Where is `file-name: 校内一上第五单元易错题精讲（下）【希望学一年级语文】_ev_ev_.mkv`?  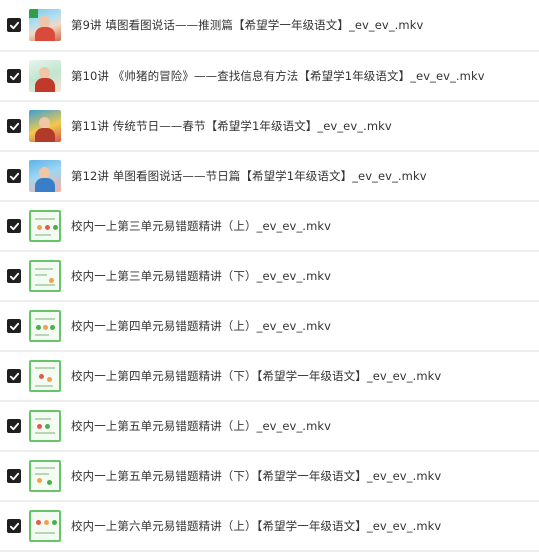
file-name: 校内一上第五单元易错题精讲（下）【希望学一年级语文】_ev_ev_.mkv is located at coordinates (303, 476).